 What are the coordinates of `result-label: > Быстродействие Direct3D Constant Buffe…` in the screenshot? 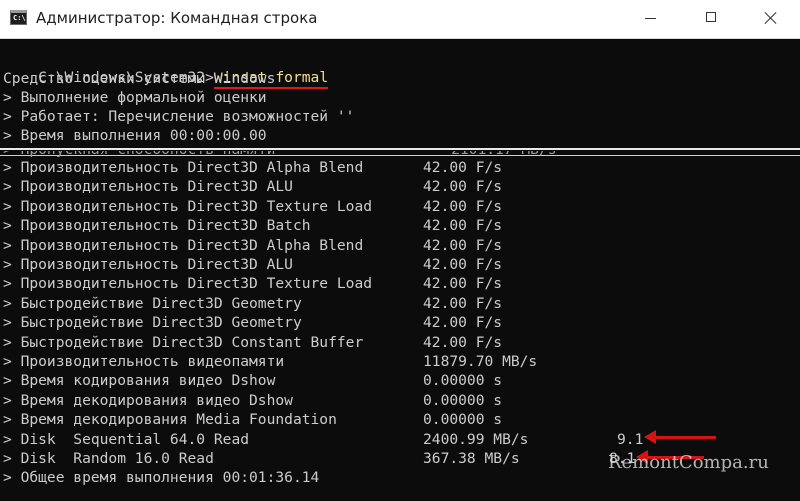 It's located at (183, 342).